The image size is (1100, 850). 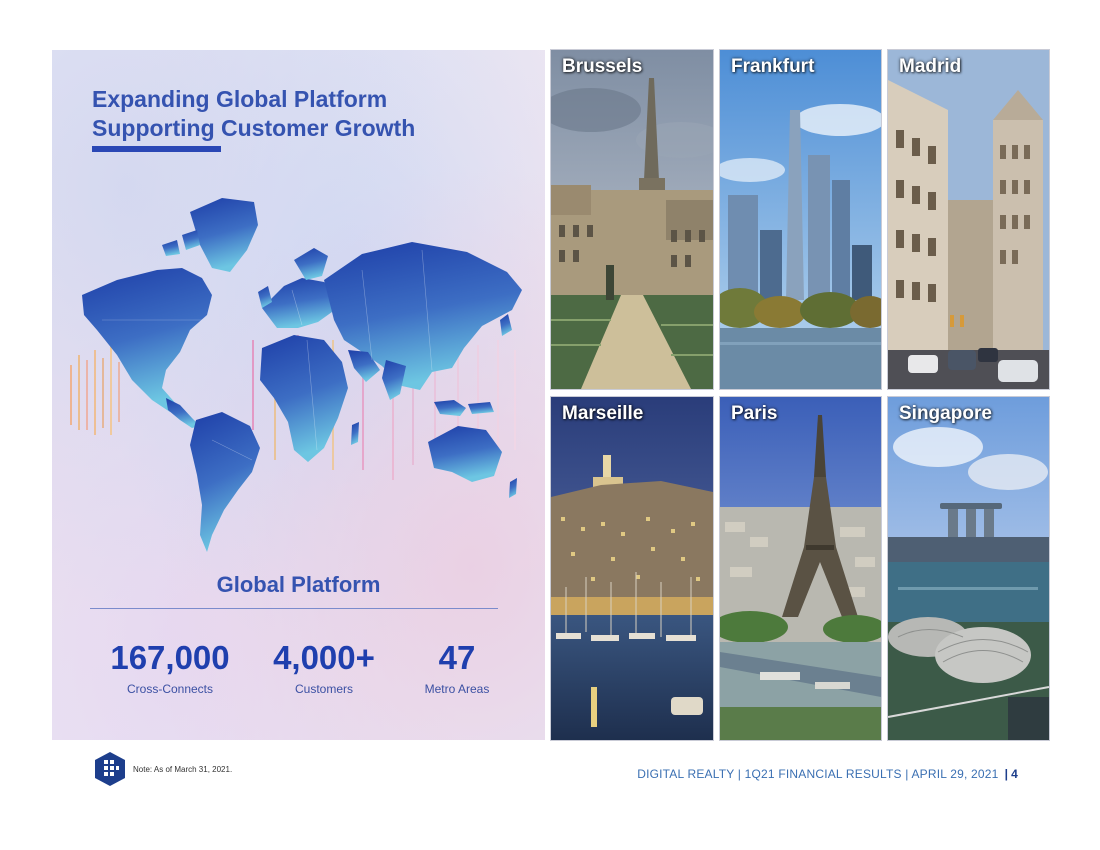 I want to click on city-name: Singapore, so click(x=945, y=413).